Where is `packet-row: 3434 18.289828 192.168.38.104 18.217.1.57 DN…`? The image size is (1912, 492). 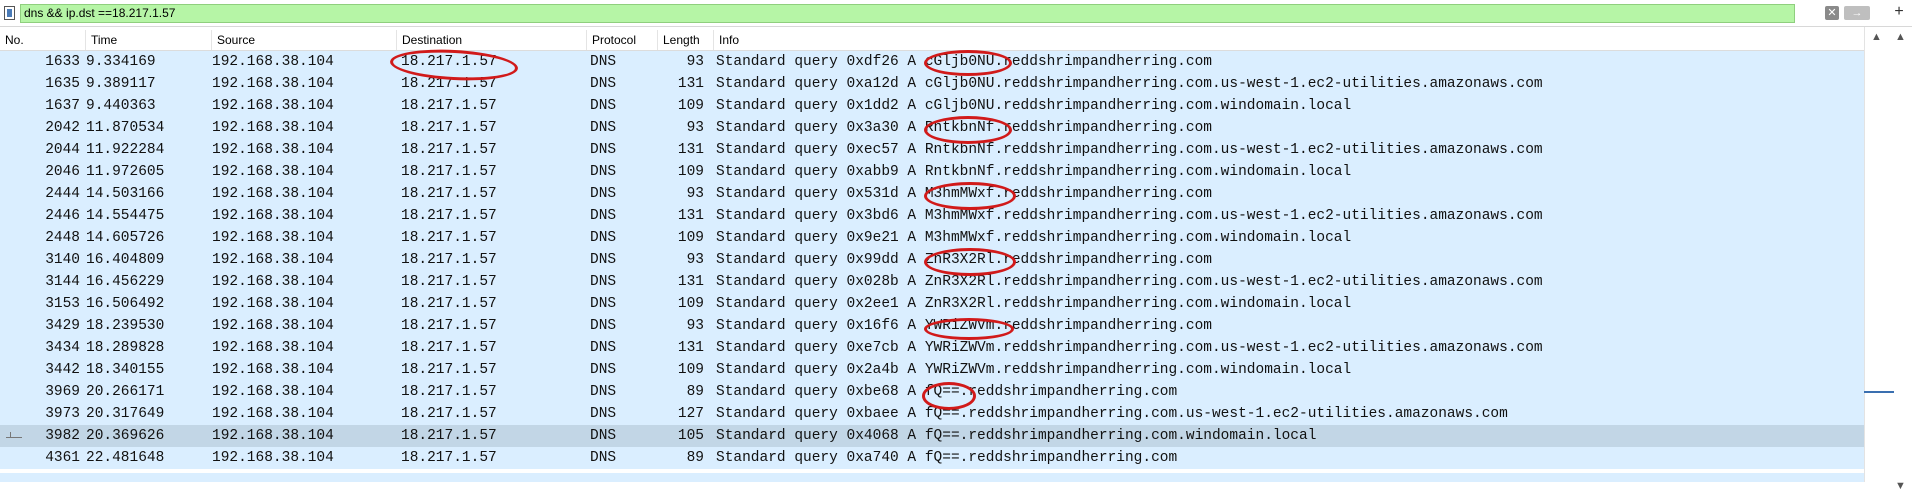 packet-row: 3434 18.289828 192.168.38.104 18.217.1.57 DN… is located at coordinates (932, 348).